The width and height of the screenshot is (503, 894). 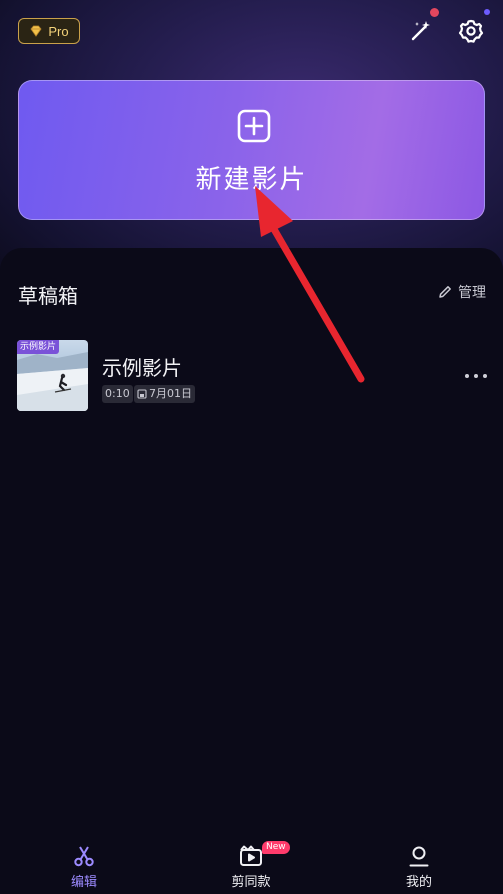 I want to click on new-movie-label: 新建影片, so click(x=251, y=180).